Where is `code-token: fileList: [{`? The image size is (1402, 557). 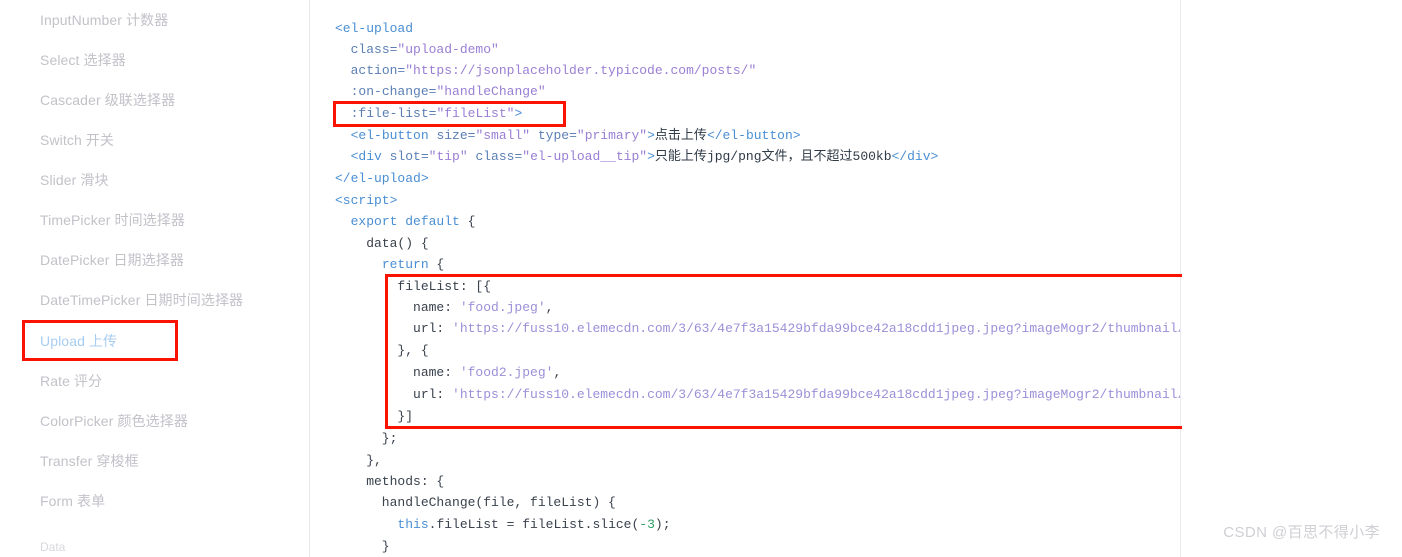
code-token: fileList: [{ is located at coordinates (413, 286).